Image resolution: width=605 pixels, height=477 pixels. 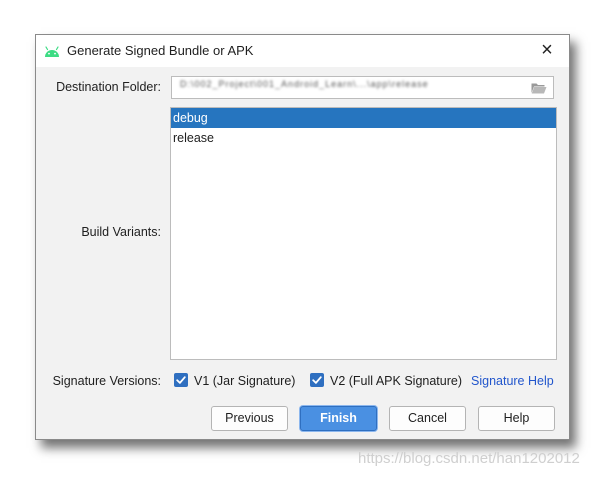 I want to click on cancel-button: Cancel, so click(x=427, y=418).